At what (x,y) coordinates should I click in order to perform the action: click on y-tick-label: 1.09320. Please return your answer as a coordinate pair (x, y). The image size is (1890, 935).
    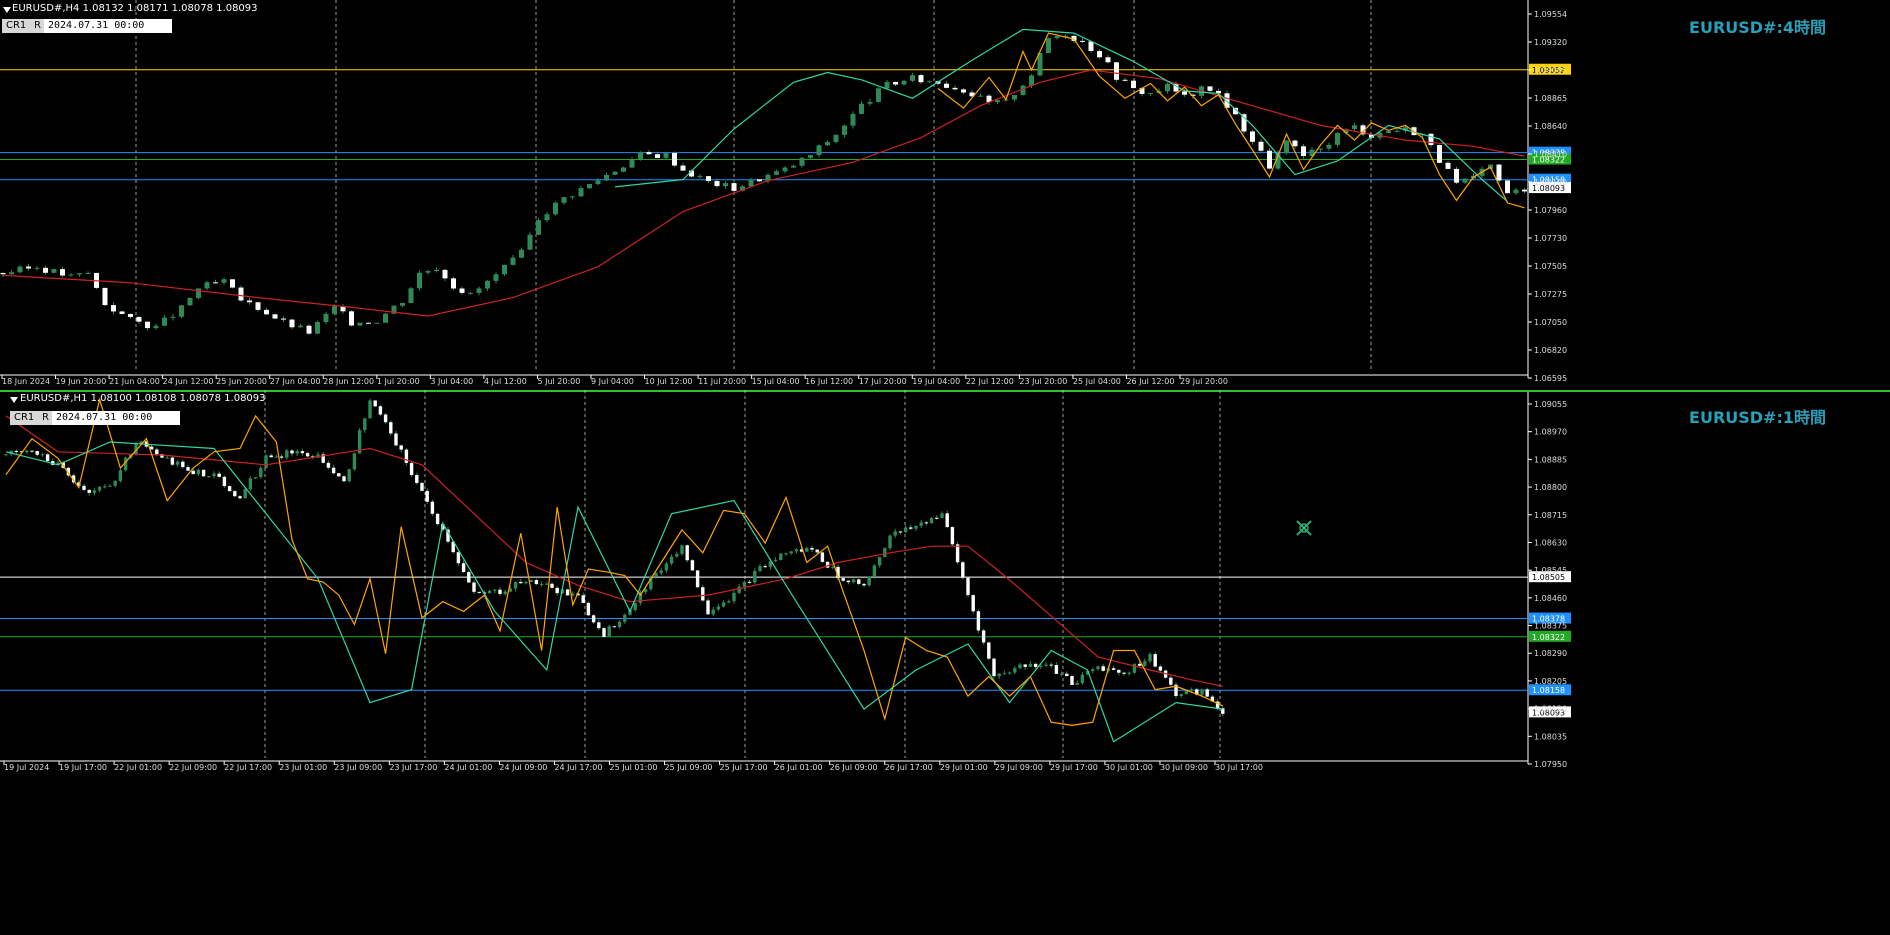
    Looking at the image, I should click on (1550, 42).